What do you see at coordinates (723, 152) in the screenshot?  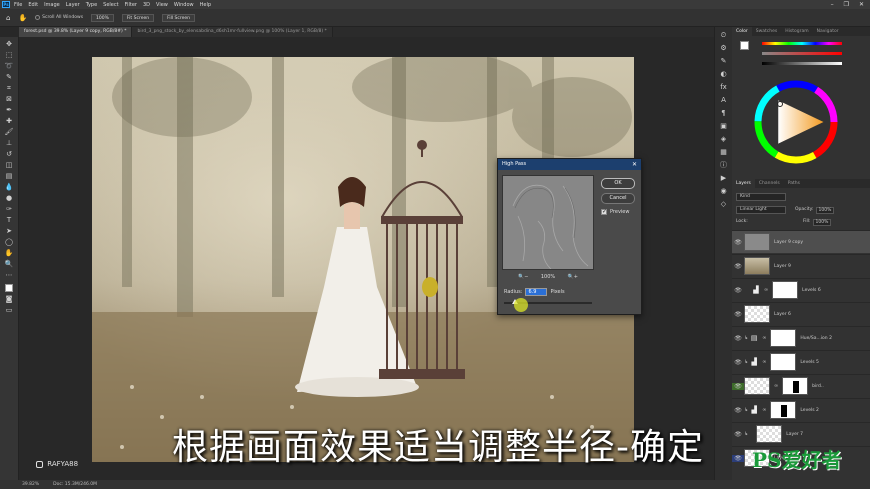 I see `swatches-icon: ▦` at bounding box center [723, 152].